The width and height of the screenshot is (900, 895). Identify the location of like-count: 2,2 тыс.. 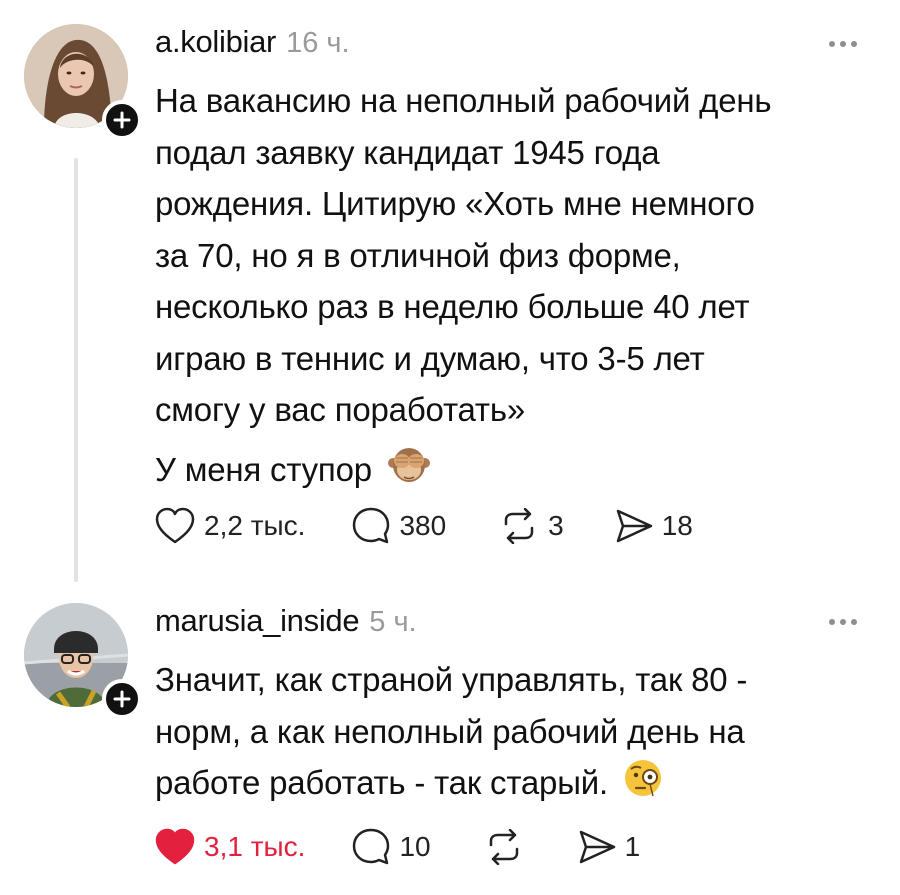
(255, 525).